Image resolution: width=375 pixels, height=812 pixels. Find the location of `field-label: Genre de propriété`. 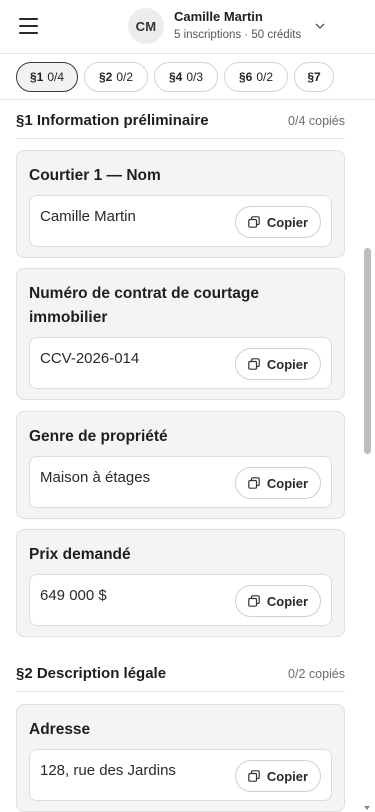

field-label: Genre de propriété is located at coordinates (98, 436).